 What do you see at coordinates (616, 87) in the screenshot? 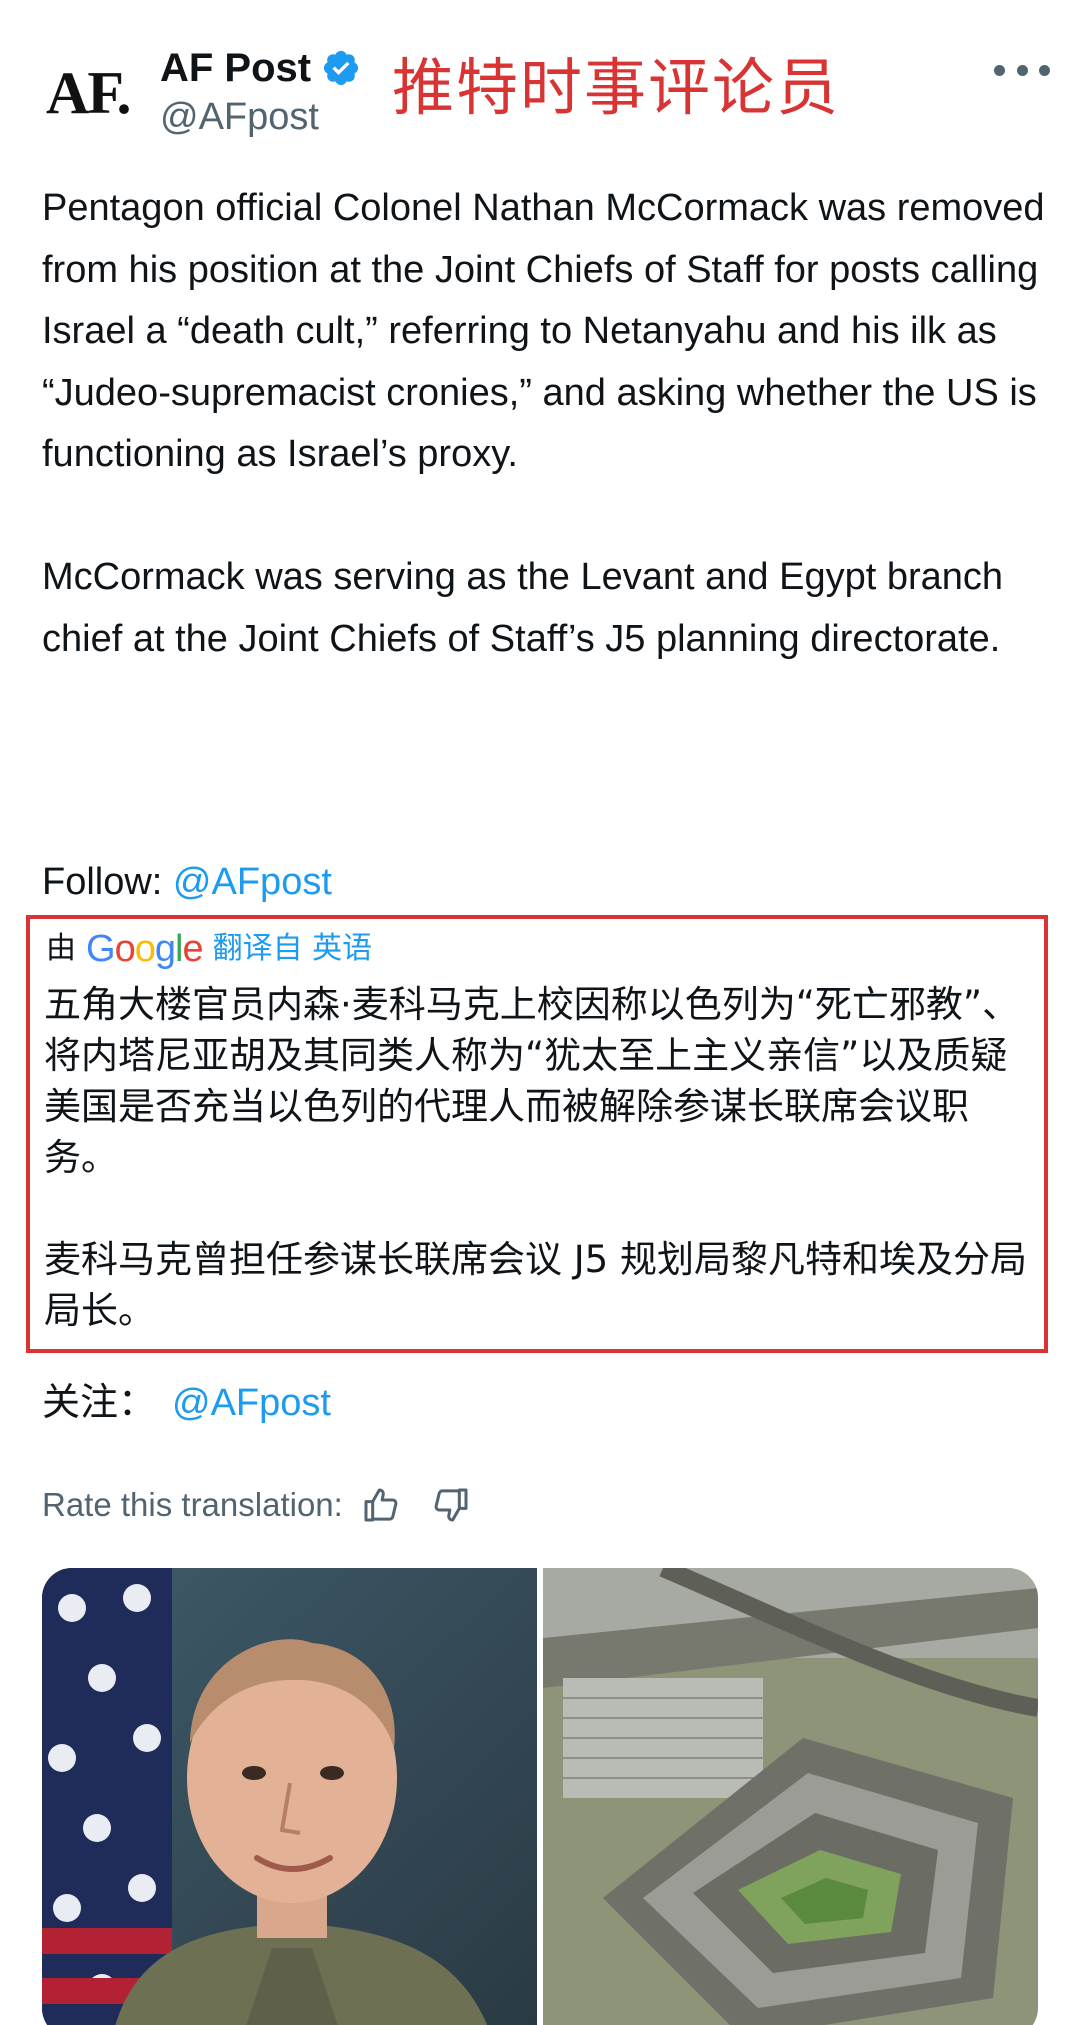
I see `watermark-text: 推特时事评论员` at bounding box center [616, 87].